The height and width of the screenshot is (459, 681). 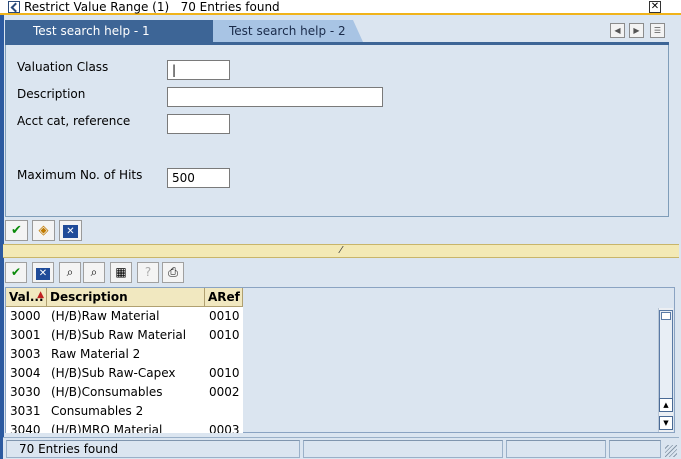 I want to click on status-message: 70 Entries found, so click(x=153, y=449).